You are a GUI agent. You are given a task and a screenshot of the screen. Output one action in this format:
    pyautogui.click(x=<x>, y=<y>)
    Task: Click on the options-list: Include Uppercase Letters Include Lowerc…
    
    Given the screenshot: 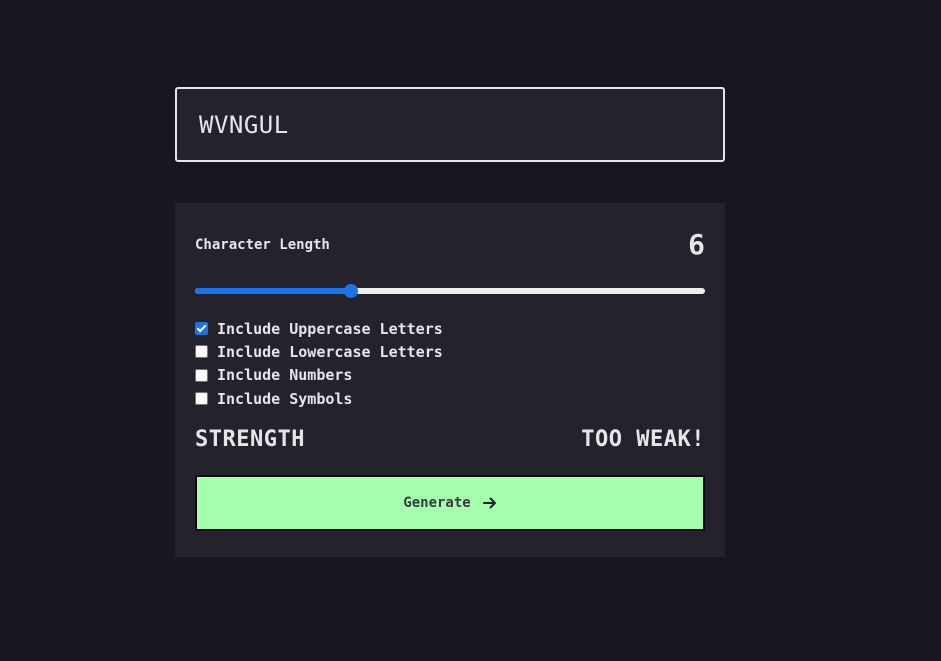 What is the action you would take?
    pyautogui.click(x=319, y=363)
    